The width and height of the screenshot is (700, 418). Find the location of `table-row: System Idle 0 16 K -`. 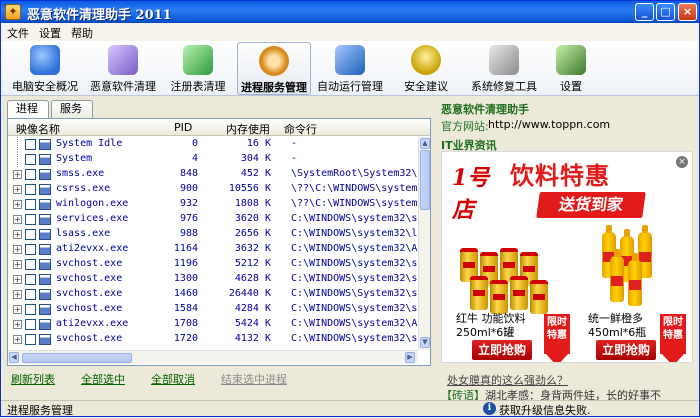

table-row: System Idle 0 16 K - is located at coordinates (213, 144).